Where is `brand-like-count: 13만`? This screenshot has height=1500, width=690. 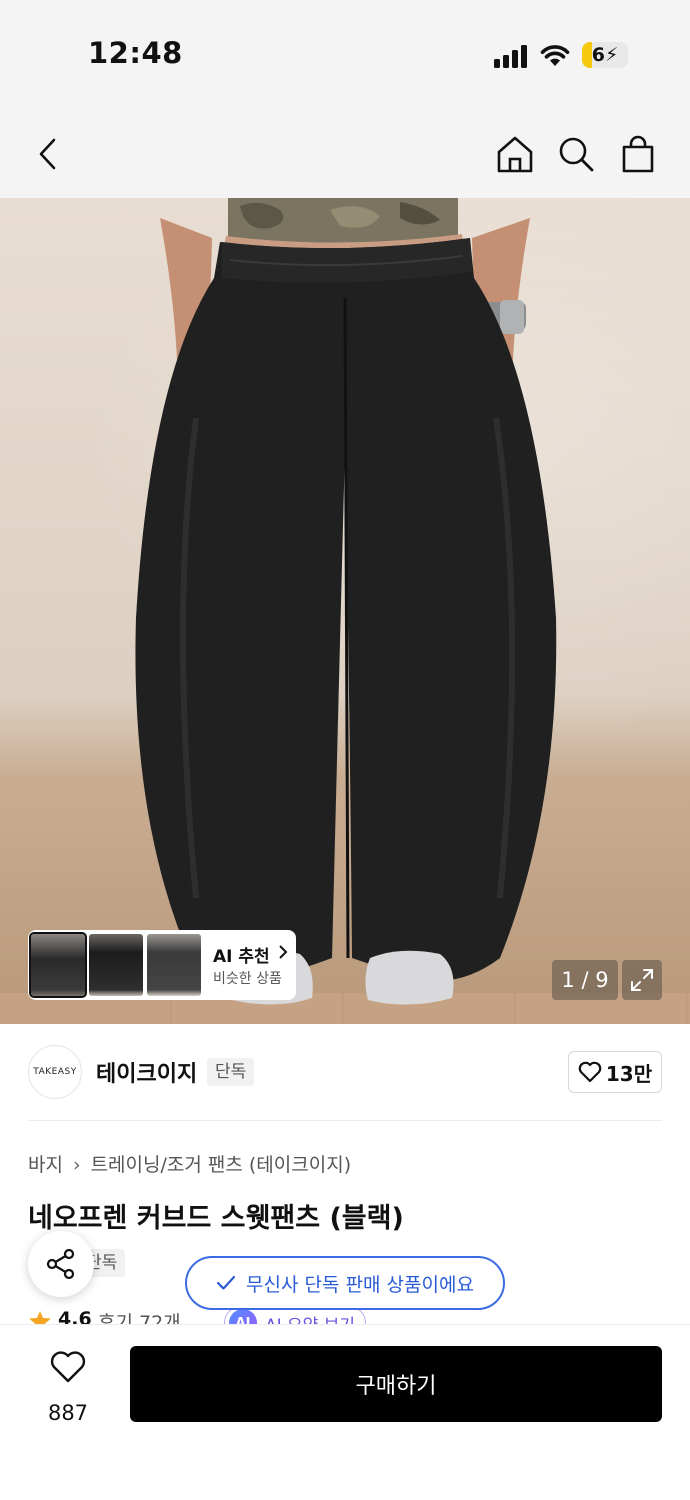
brand-like-count: 13만 is located at coordinates (629, 1073).